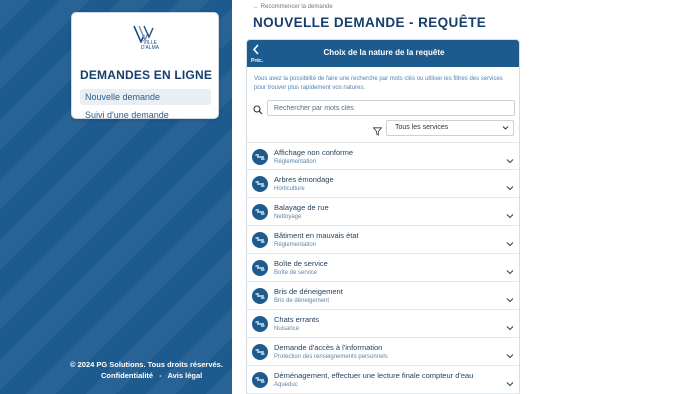 This screenshot has height=394, width=700. What do you see at coordinates (331, 357) in the screenshot?
I see `item-service: Protection des renseignements personnels` at bounding box center [331, 357].